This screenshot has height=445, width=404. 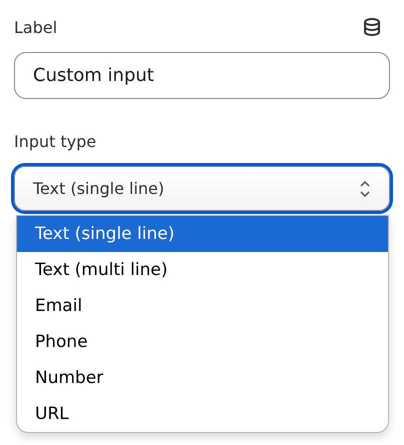 What do you see at coordinates (56, 142) in the screenshot?
I see `field-label: Input type` at bounding box center [56, 142].